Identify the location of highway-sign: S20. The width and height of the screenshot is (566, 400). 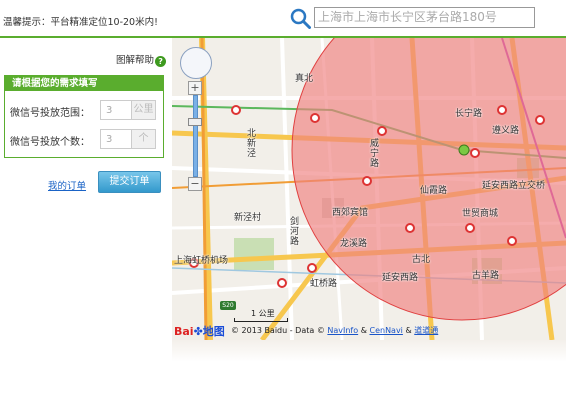
(228, 305).